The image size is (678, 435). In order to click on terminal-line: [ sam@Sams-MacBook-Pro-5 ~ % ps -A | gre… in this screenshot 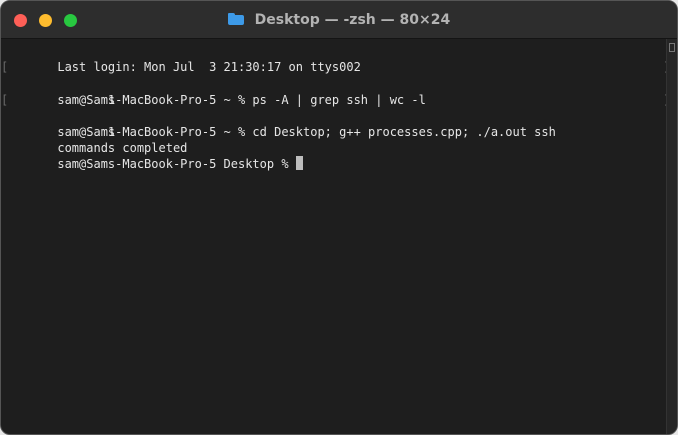, I will do `click(335, 82)`.